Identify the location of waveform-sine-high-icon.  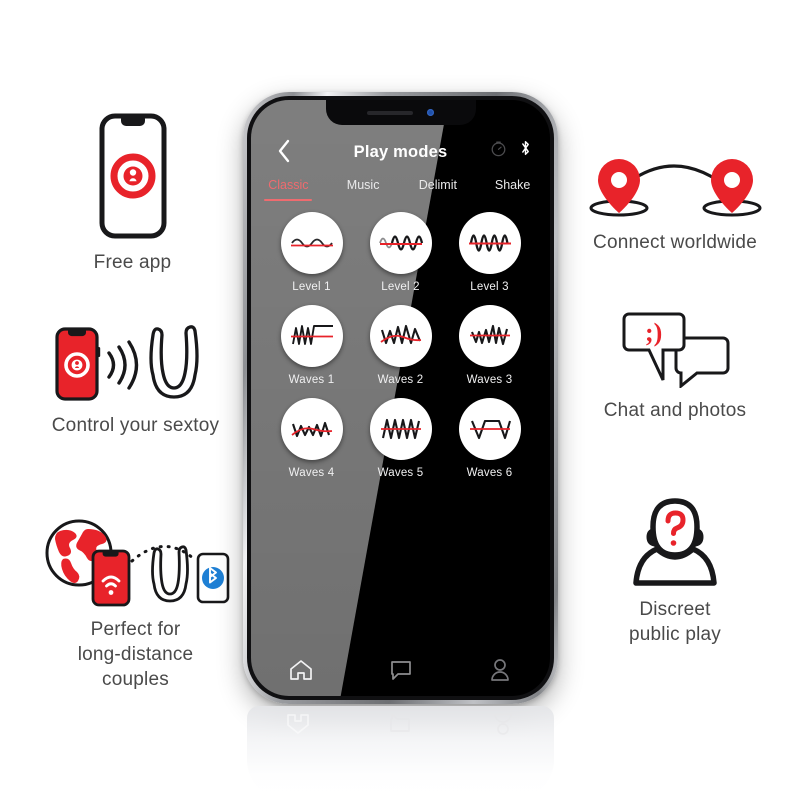
(489, 243).